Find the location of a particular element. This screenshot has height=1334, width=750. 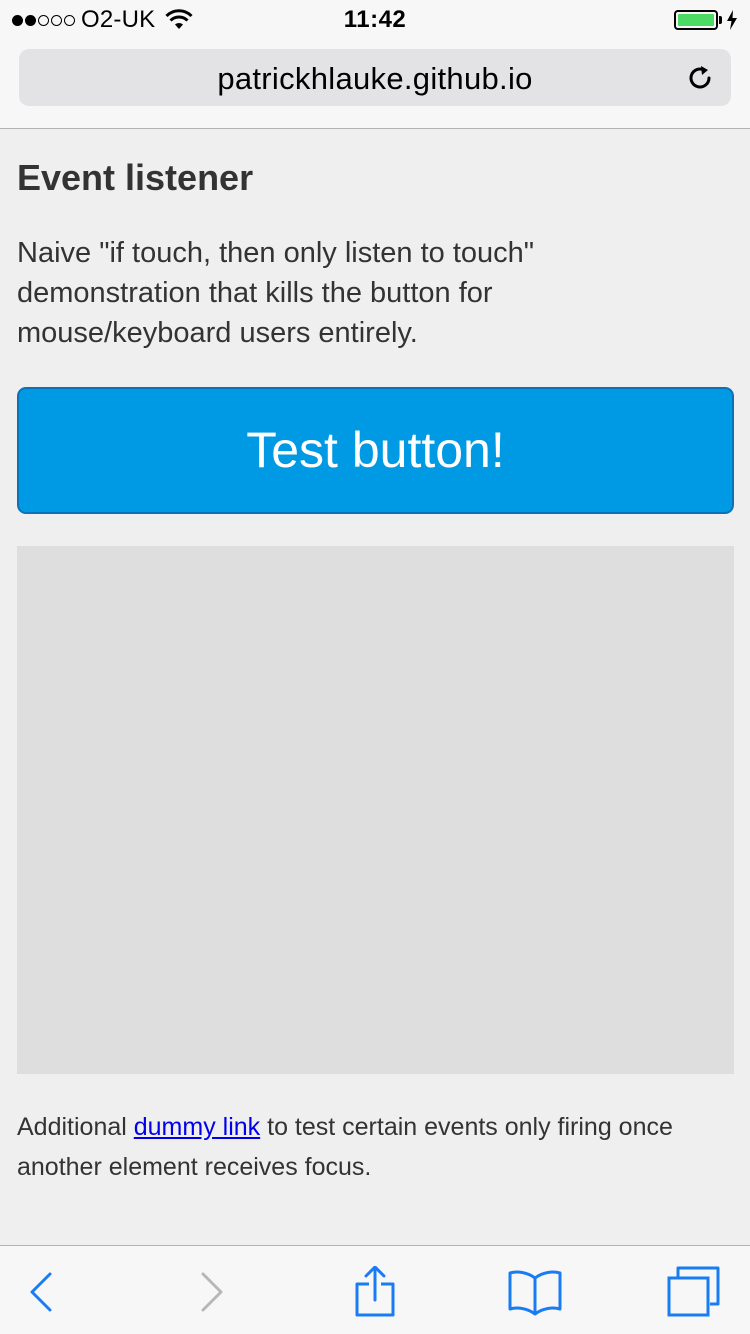

url-field: patrickhlauke.github.io is located at coordinates (375, 77).